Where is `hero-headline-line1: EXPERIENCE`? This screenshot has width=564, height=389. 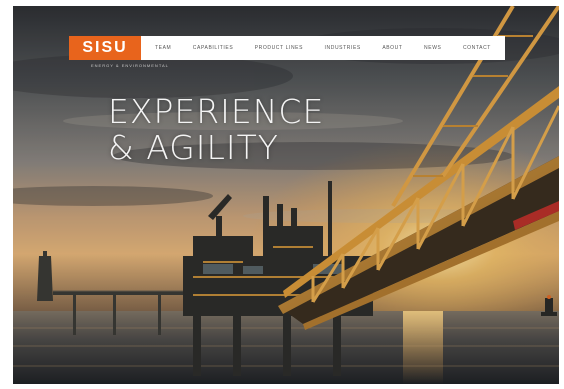 hero-headline-line1: EXPERIENCE is located at coordinates (216, 111).